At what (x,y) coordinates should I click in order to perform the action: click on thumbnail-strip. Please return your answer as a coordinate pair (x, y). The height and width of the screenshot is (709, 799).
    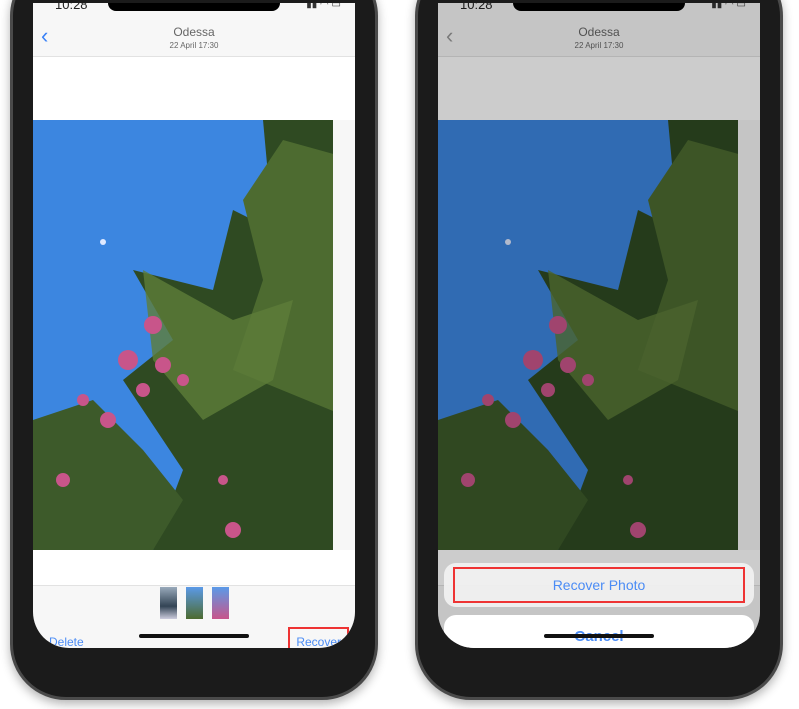
    Looking at the image, I should click on (194, 603).